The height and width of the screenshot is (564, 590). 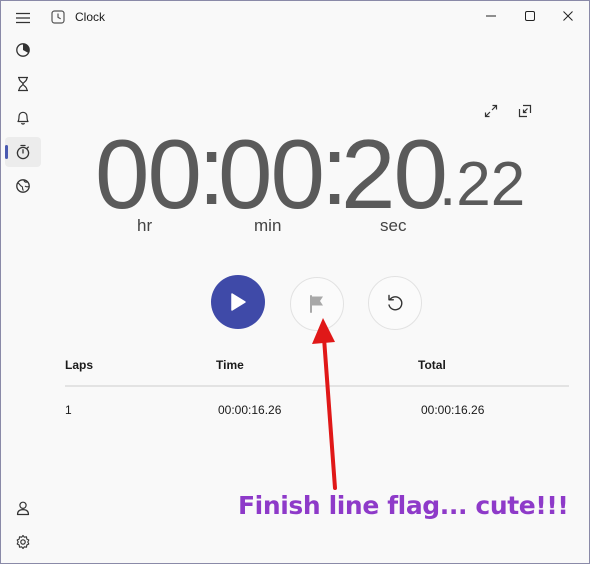 I want to click on start-button, so click(x=238, y=302).